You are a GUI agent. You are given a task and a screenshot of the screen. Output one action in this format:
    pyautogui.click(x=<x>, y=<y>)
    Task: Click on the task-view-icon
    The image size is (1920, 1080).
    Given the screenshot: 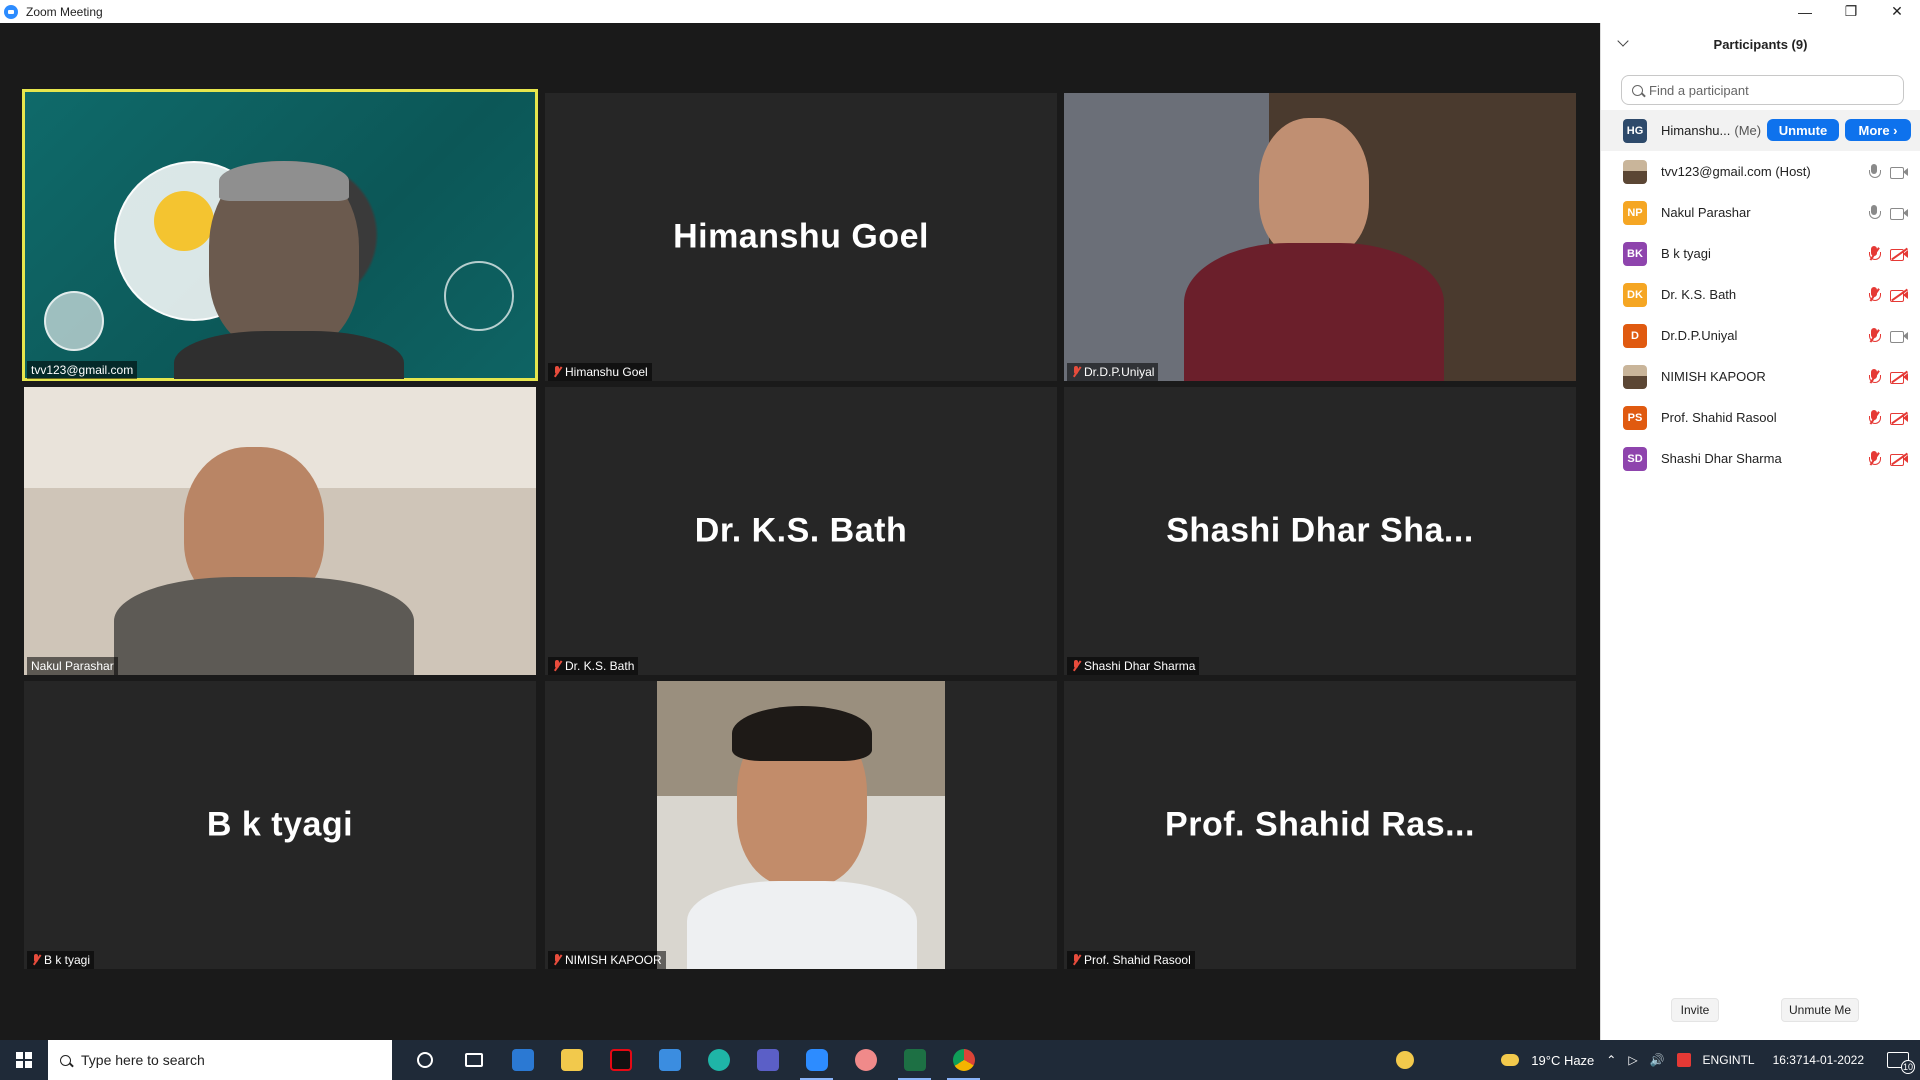 What is the action you would take?
    pyautogui.click(x=473, y=1060)
    